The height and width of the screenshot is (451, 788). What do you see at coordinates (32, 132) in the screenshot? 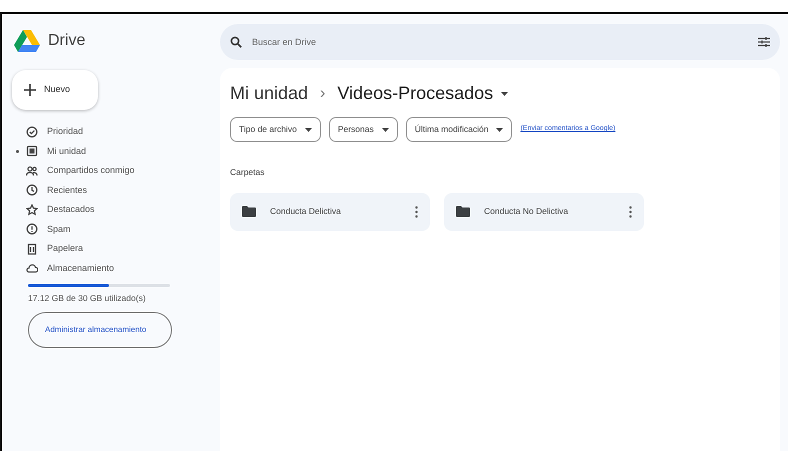
I see `check-circle-icon` at bounding box center [32, 132].